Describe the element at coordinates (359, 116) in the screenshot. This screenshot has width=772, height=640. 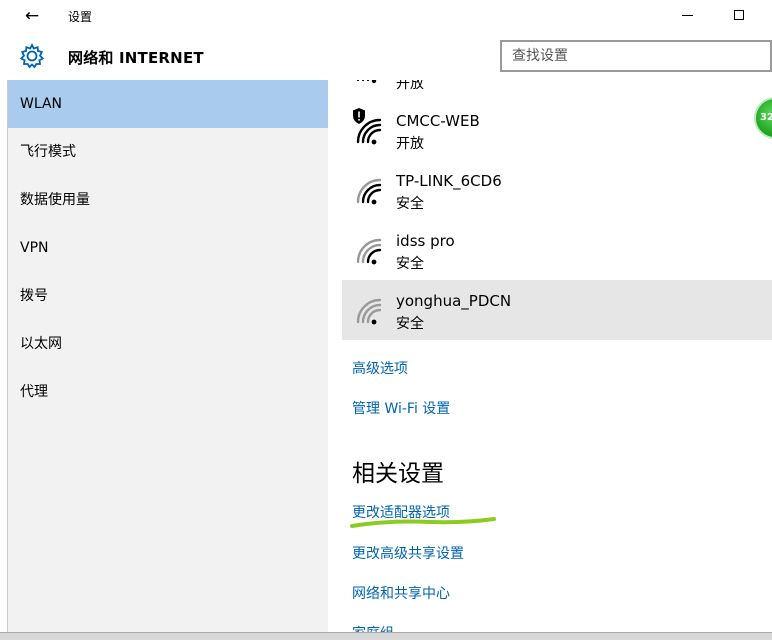
I see `shield-warning-icon` at that location.